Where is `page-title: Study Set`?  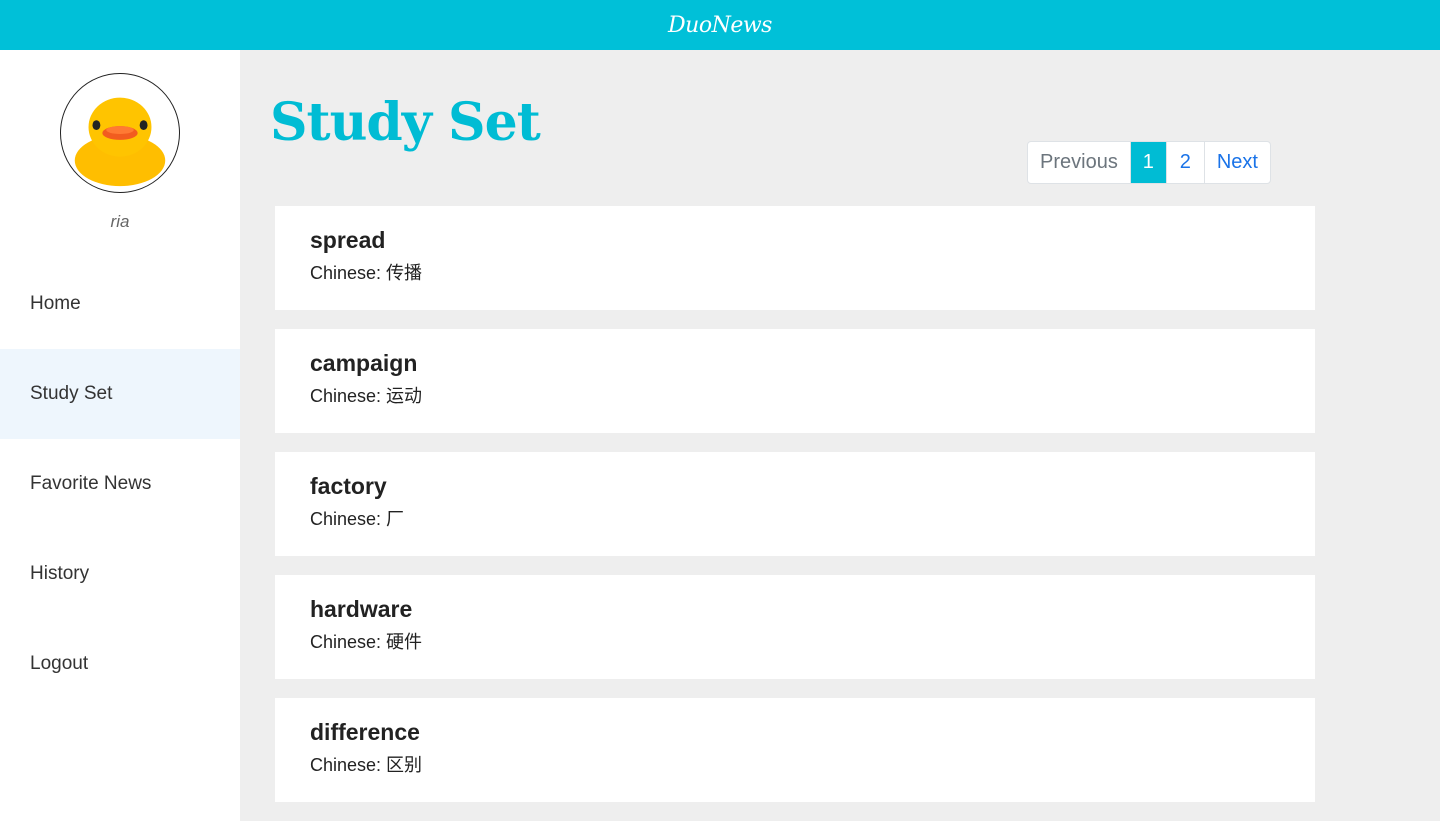 page-title: Study Set is located at coordinates (405, 122).